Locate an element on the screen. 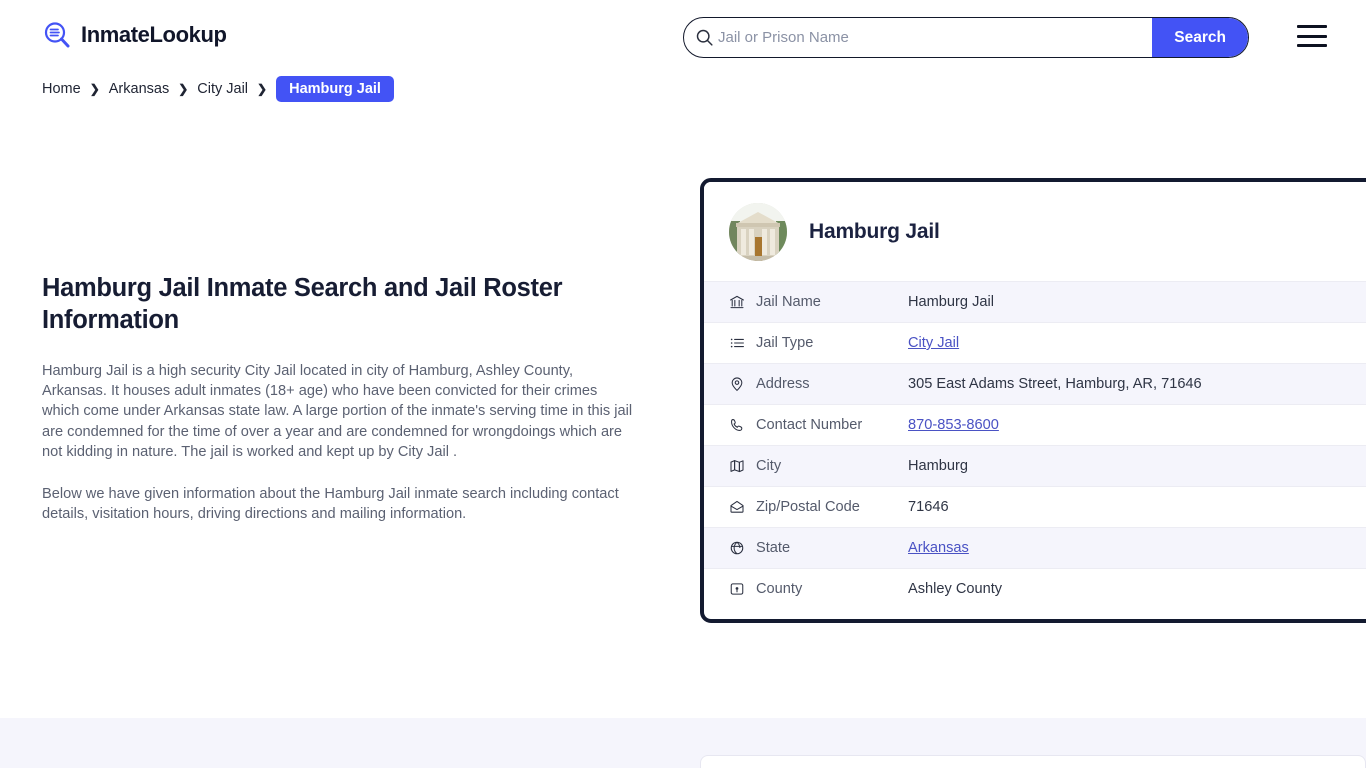 The height and width of the screenshot is (768, 1366). logo-text: InmateLookup is located at coordinates (154, 34).